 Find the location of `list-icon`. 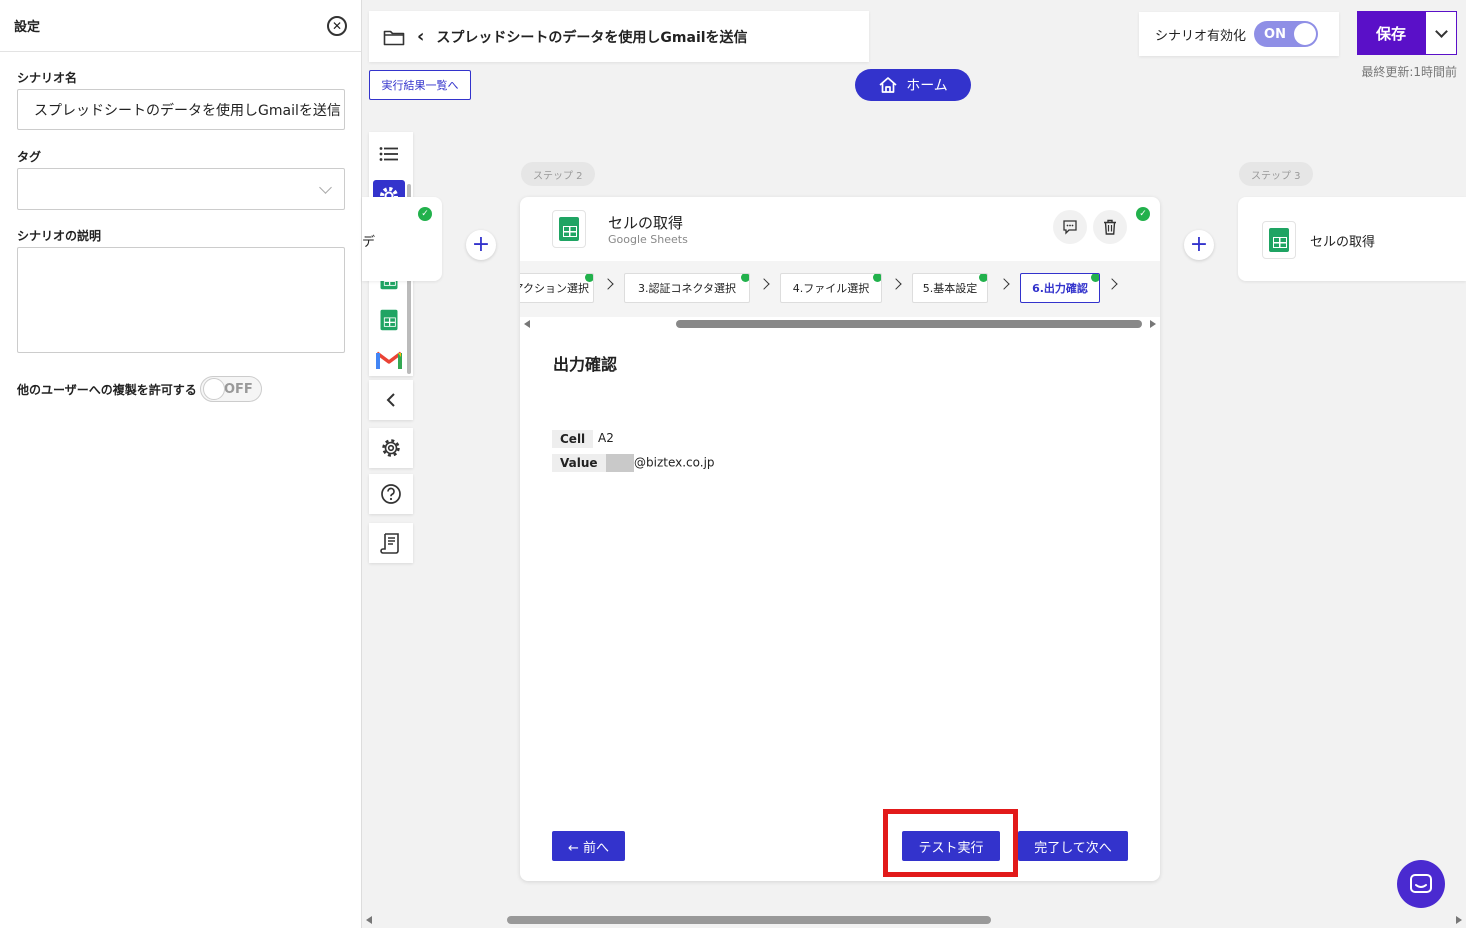

list-icon is located at coordinates (389, 154).